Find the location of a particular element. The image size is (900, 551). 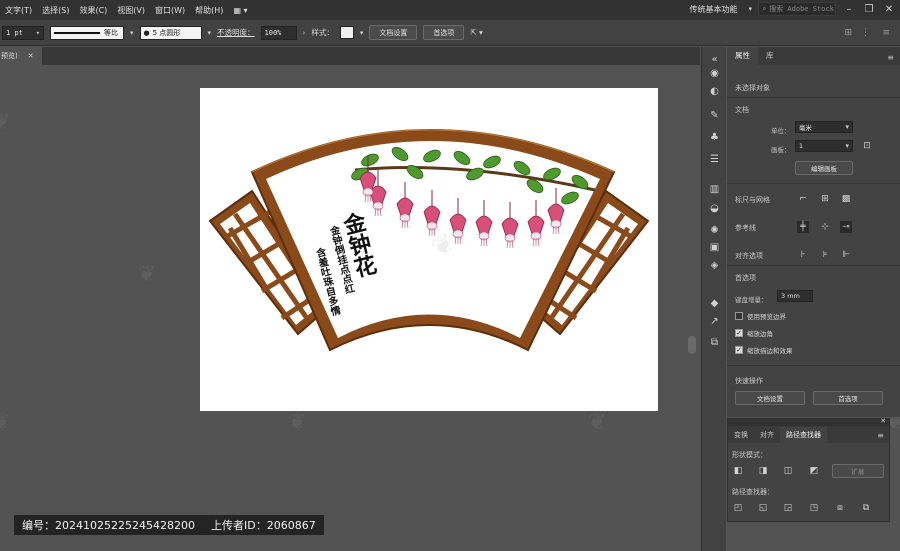

scrollbar-thumb is located at coordinates (692, 345).